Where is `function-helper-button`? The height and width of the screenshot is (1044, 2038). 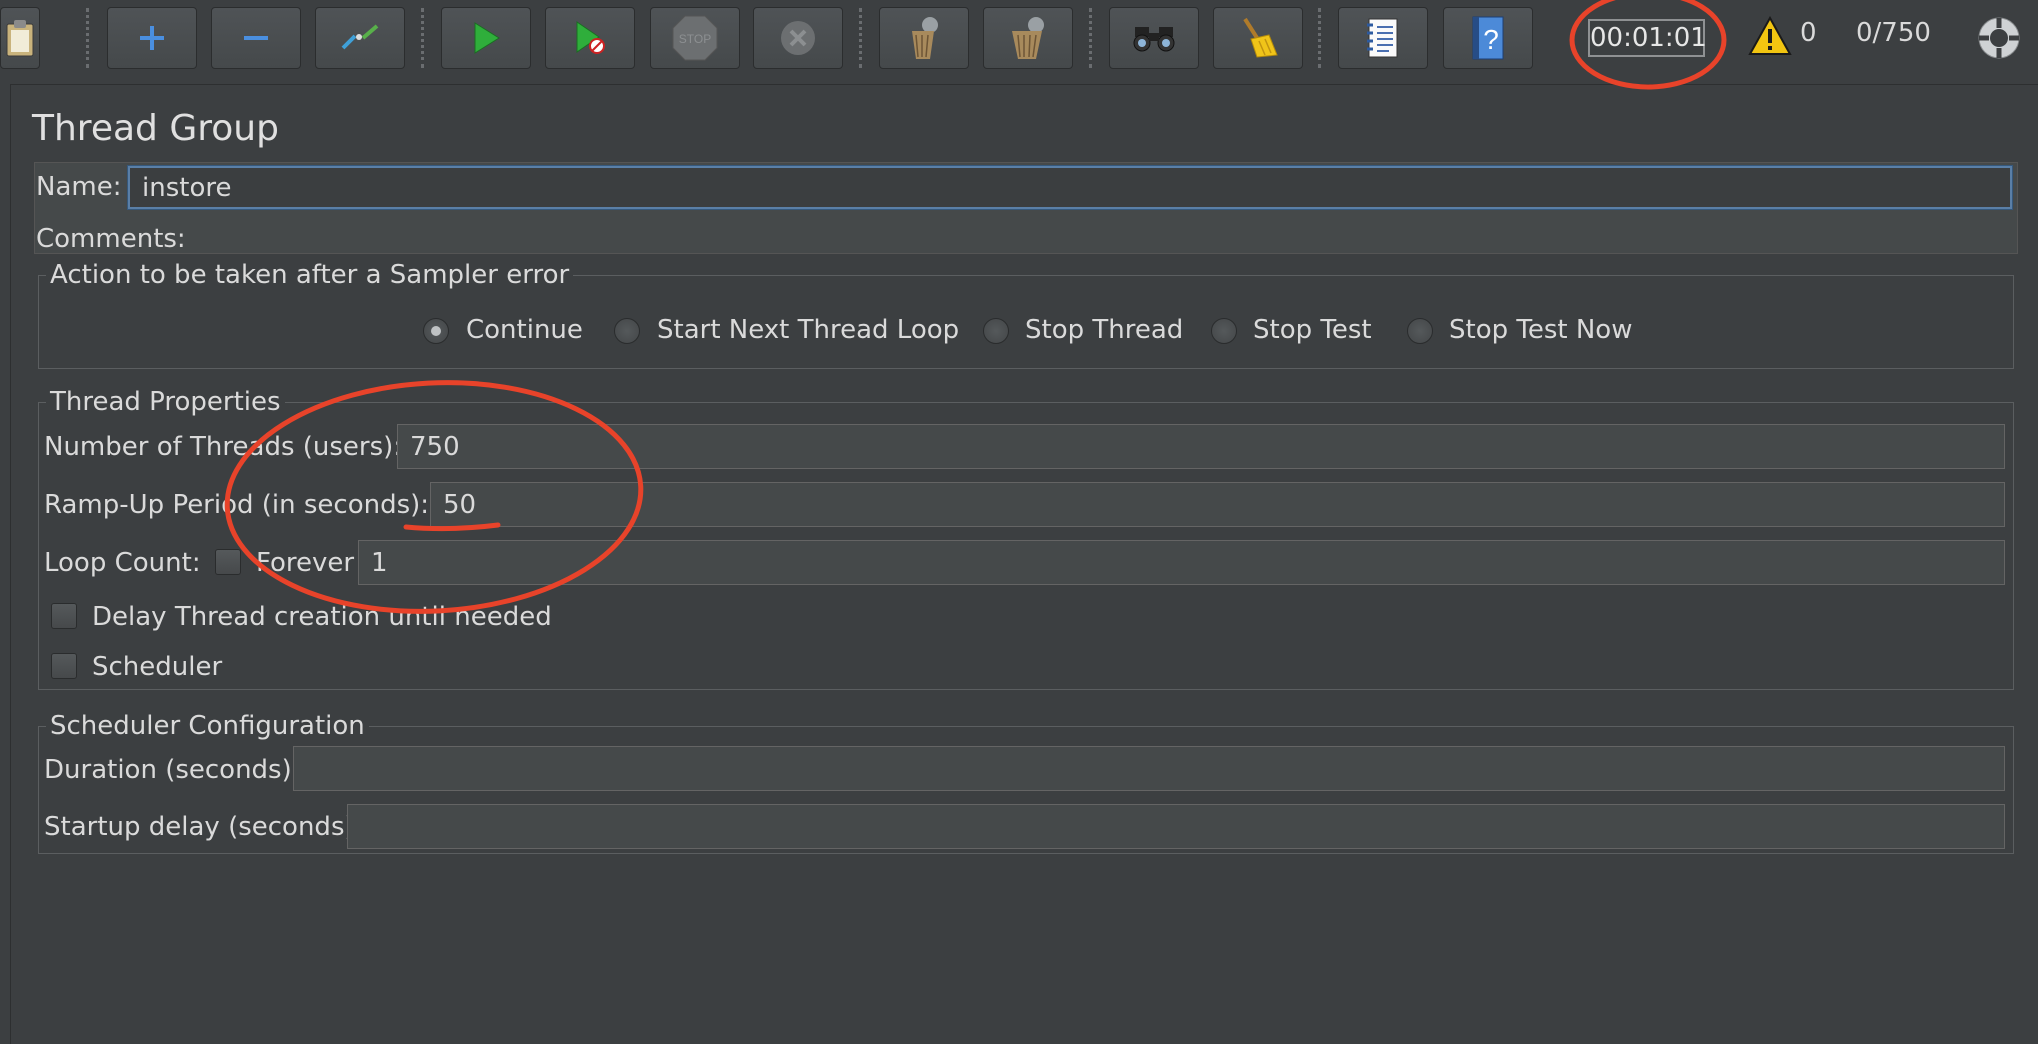
function-helper-button is located at coordinates (1383, 38).